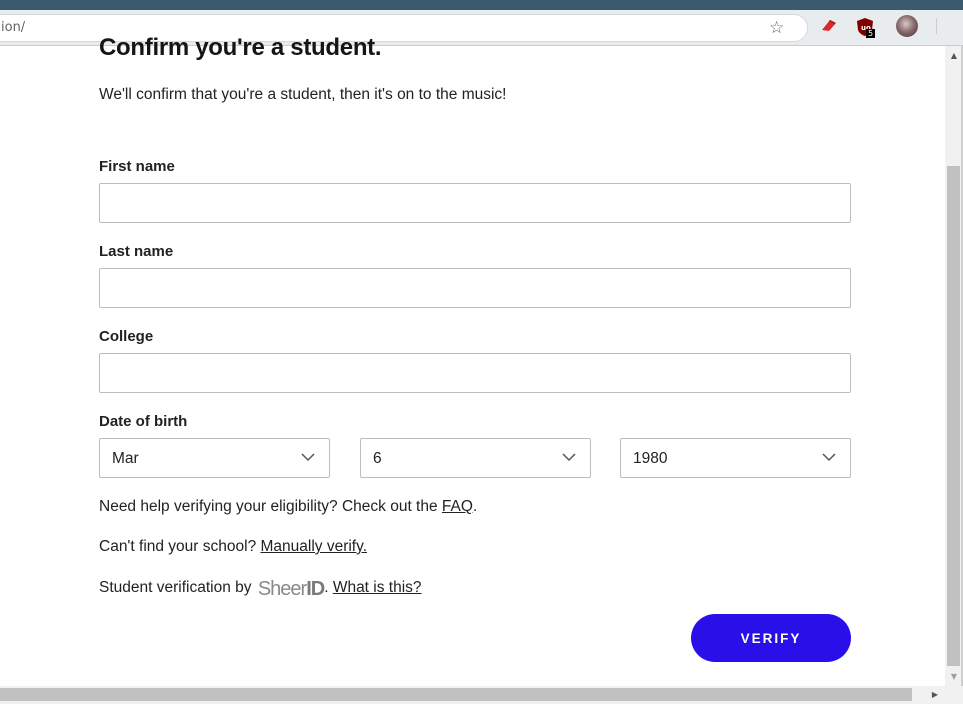 Image resolution: width=963 pixels, height=704 pixels. Describe the element at coordinates (776, 28) in the screenshot. I see `star-icon: ☆` at that location.